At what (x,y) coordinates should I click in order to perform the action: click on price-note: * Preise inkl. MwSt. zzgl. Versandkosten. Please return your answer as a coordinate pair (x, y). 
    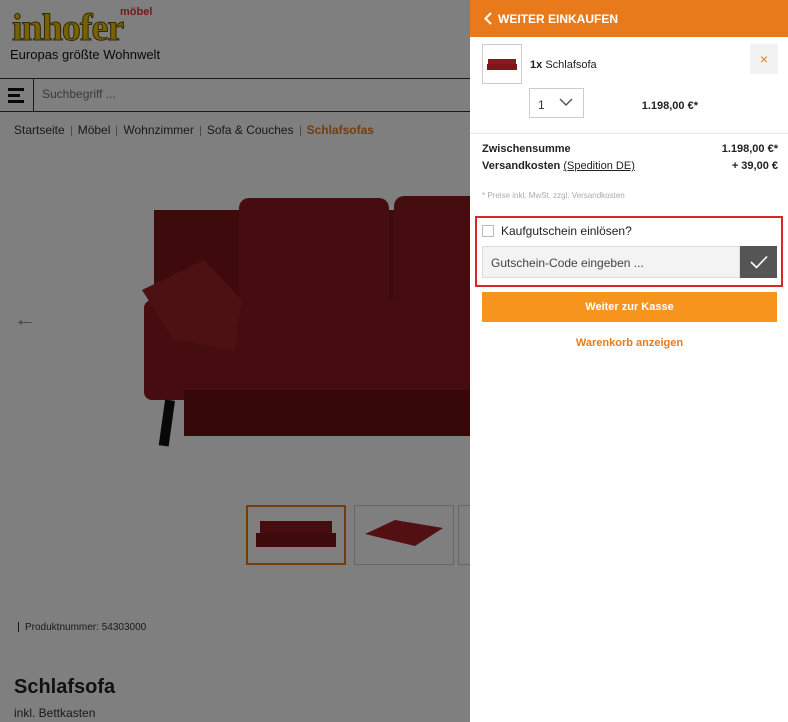
    Looking at the image, I should click on (553, 195).